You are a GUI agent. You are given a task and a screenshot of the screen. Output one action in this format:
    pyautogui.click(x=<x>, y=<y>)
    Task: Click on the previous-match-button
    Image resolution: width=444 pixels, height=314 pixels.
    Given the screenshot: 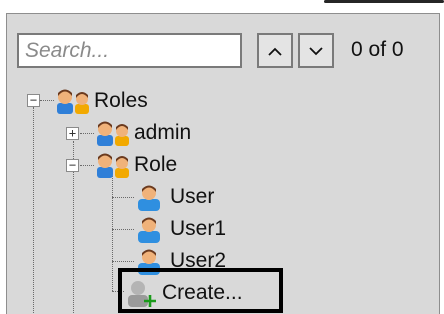 What is the action you would take?
    pyautogui.click(x=275, y=50)
    